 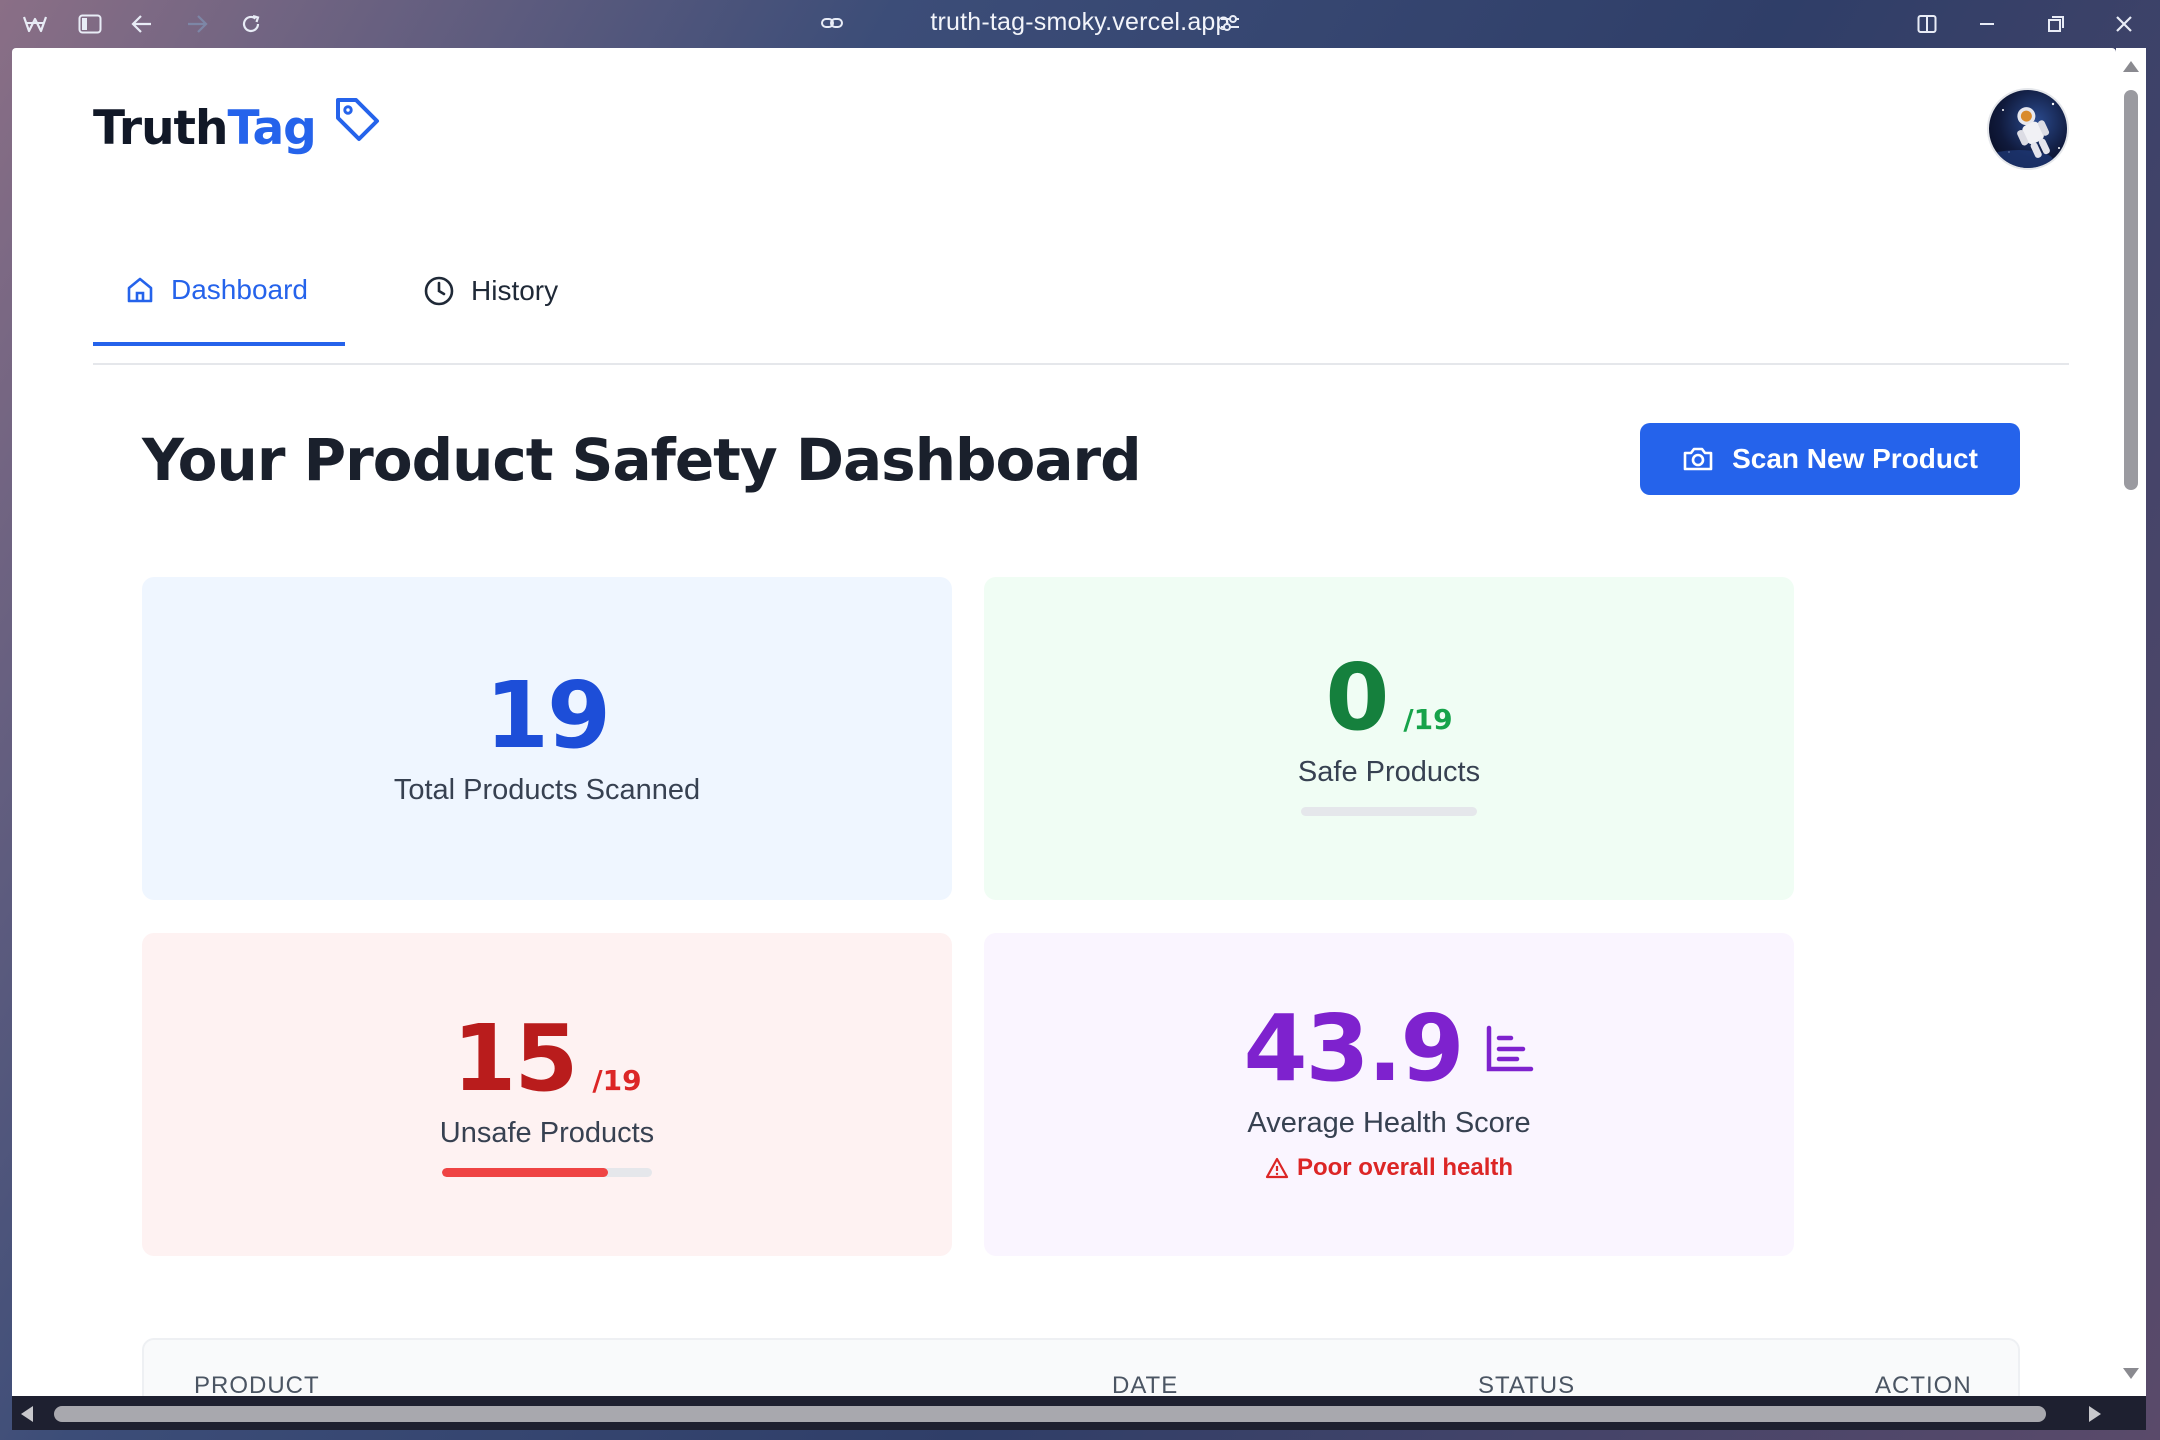 I want to click on column-action: ACTION, so click(x=1923, y=1384).